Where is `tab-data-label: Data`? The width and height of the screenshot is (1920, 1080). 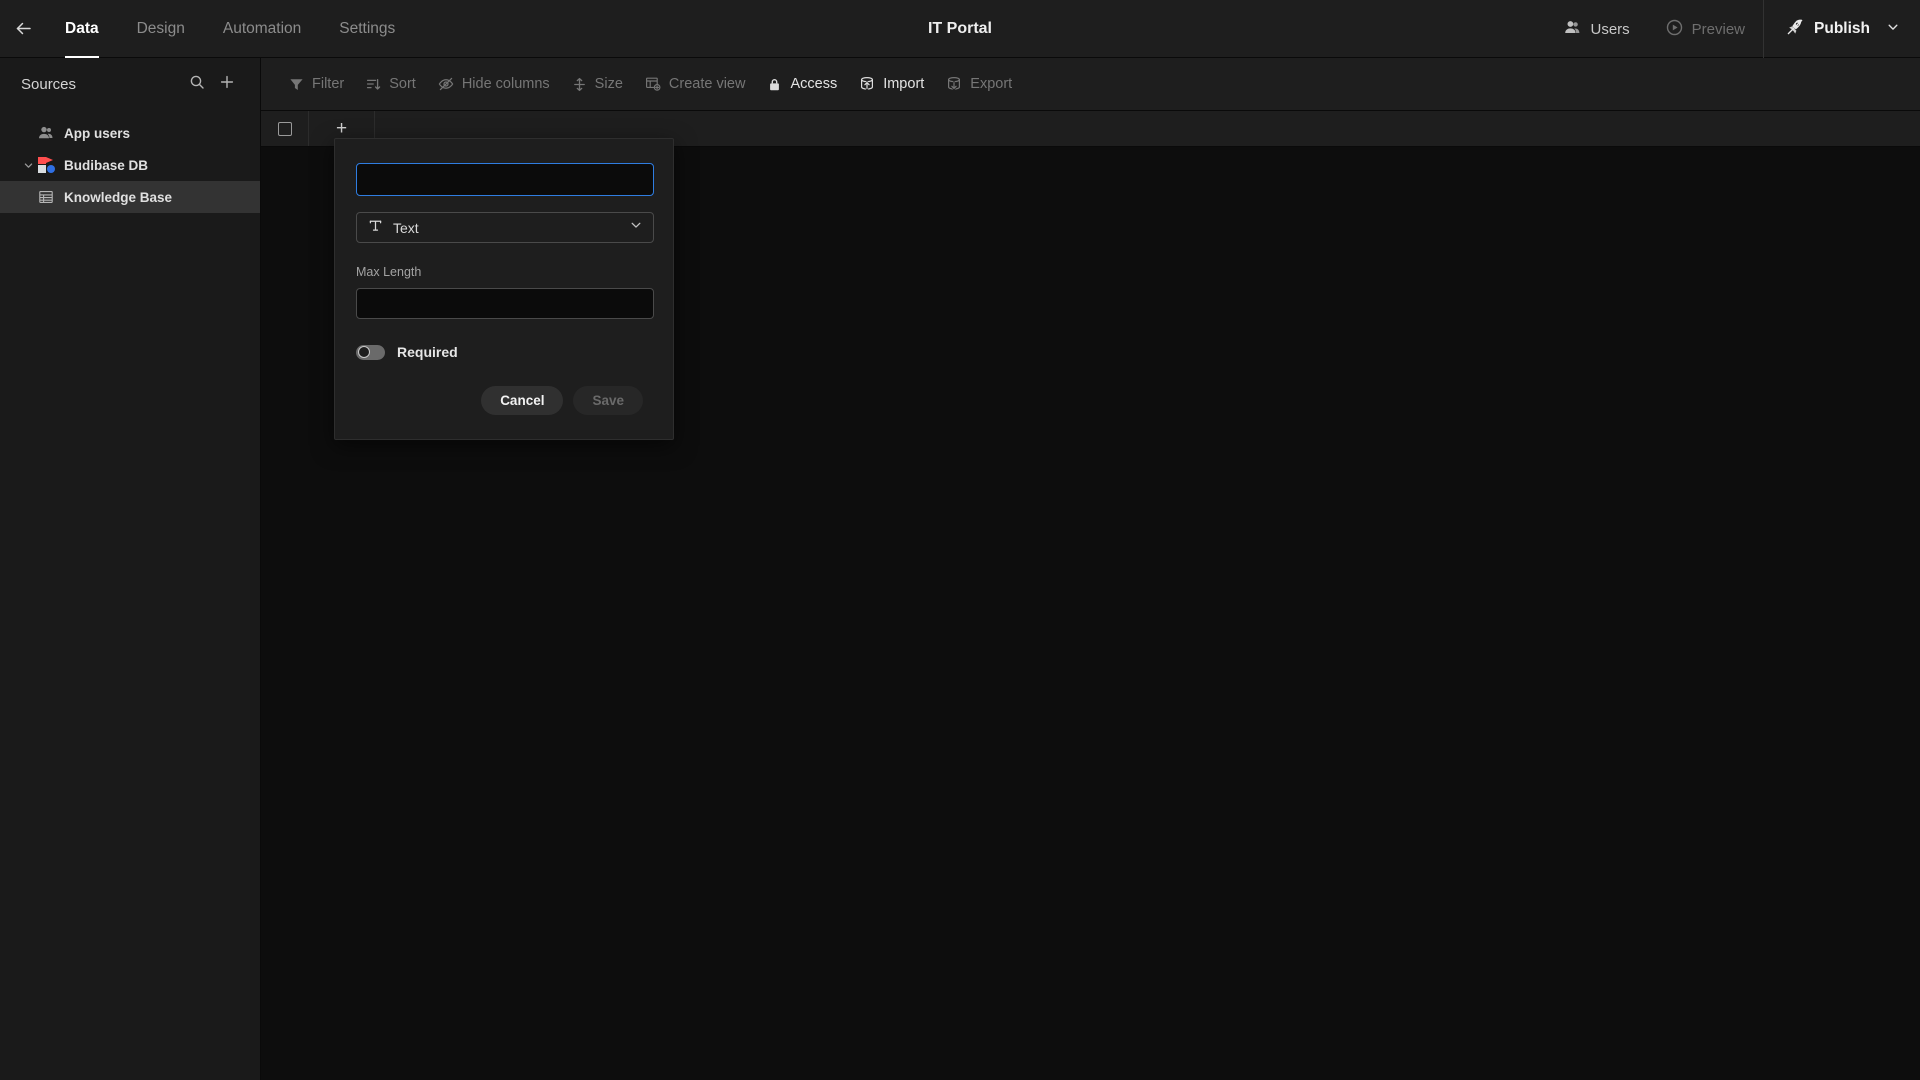
tab-data-label: Data is located at coordinates (82, 28).